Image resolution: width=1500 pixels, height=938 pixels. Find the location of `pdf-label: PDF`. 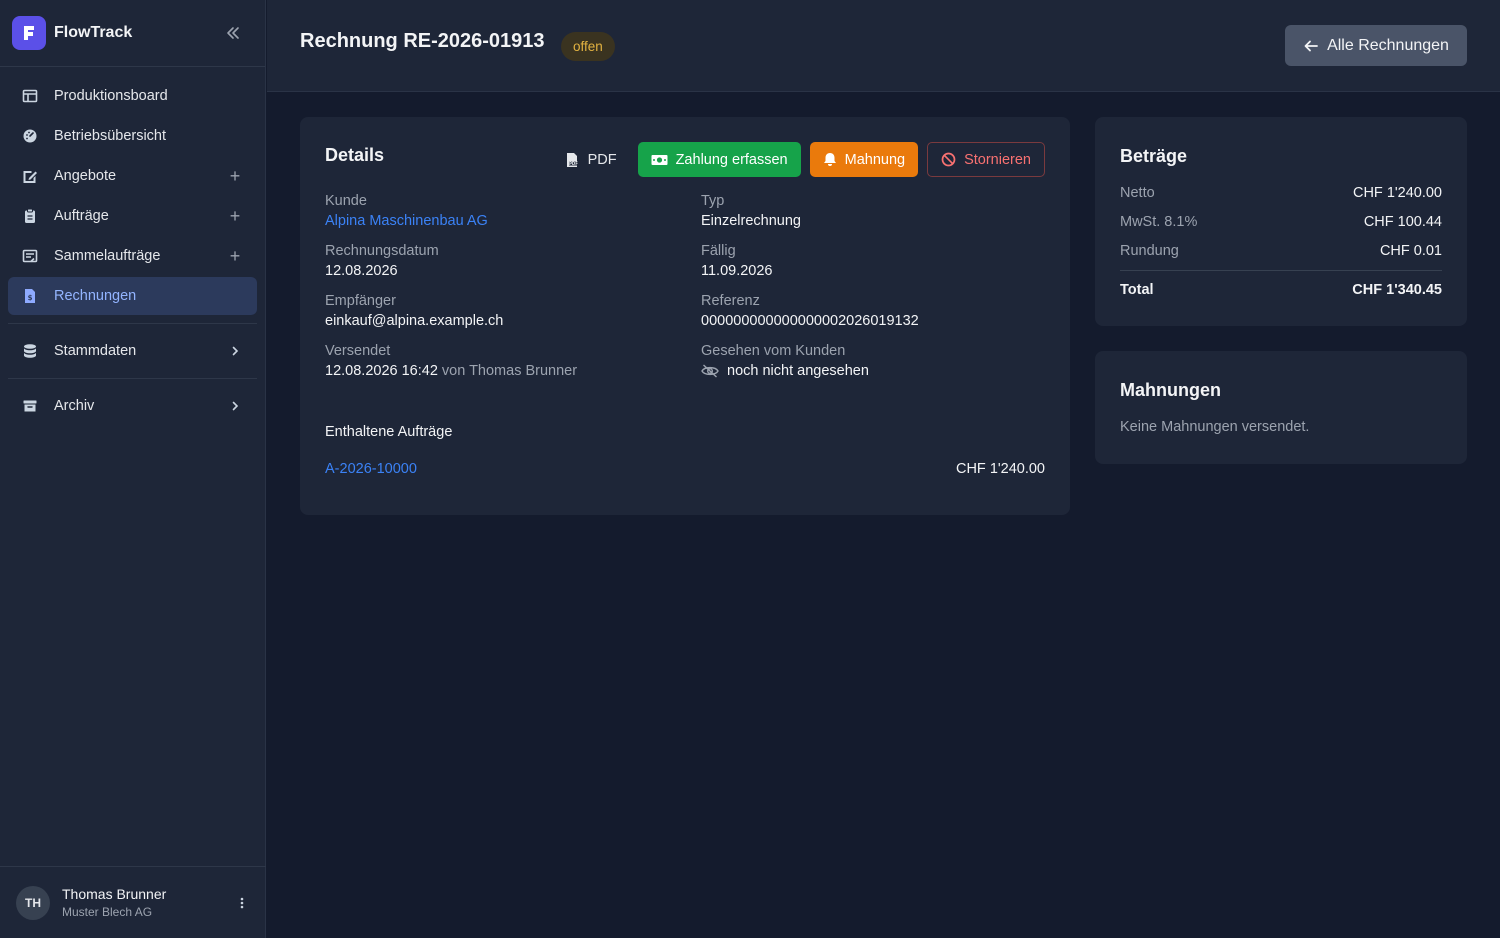

pdf-label: PDF is located at coordinates (602, 159).